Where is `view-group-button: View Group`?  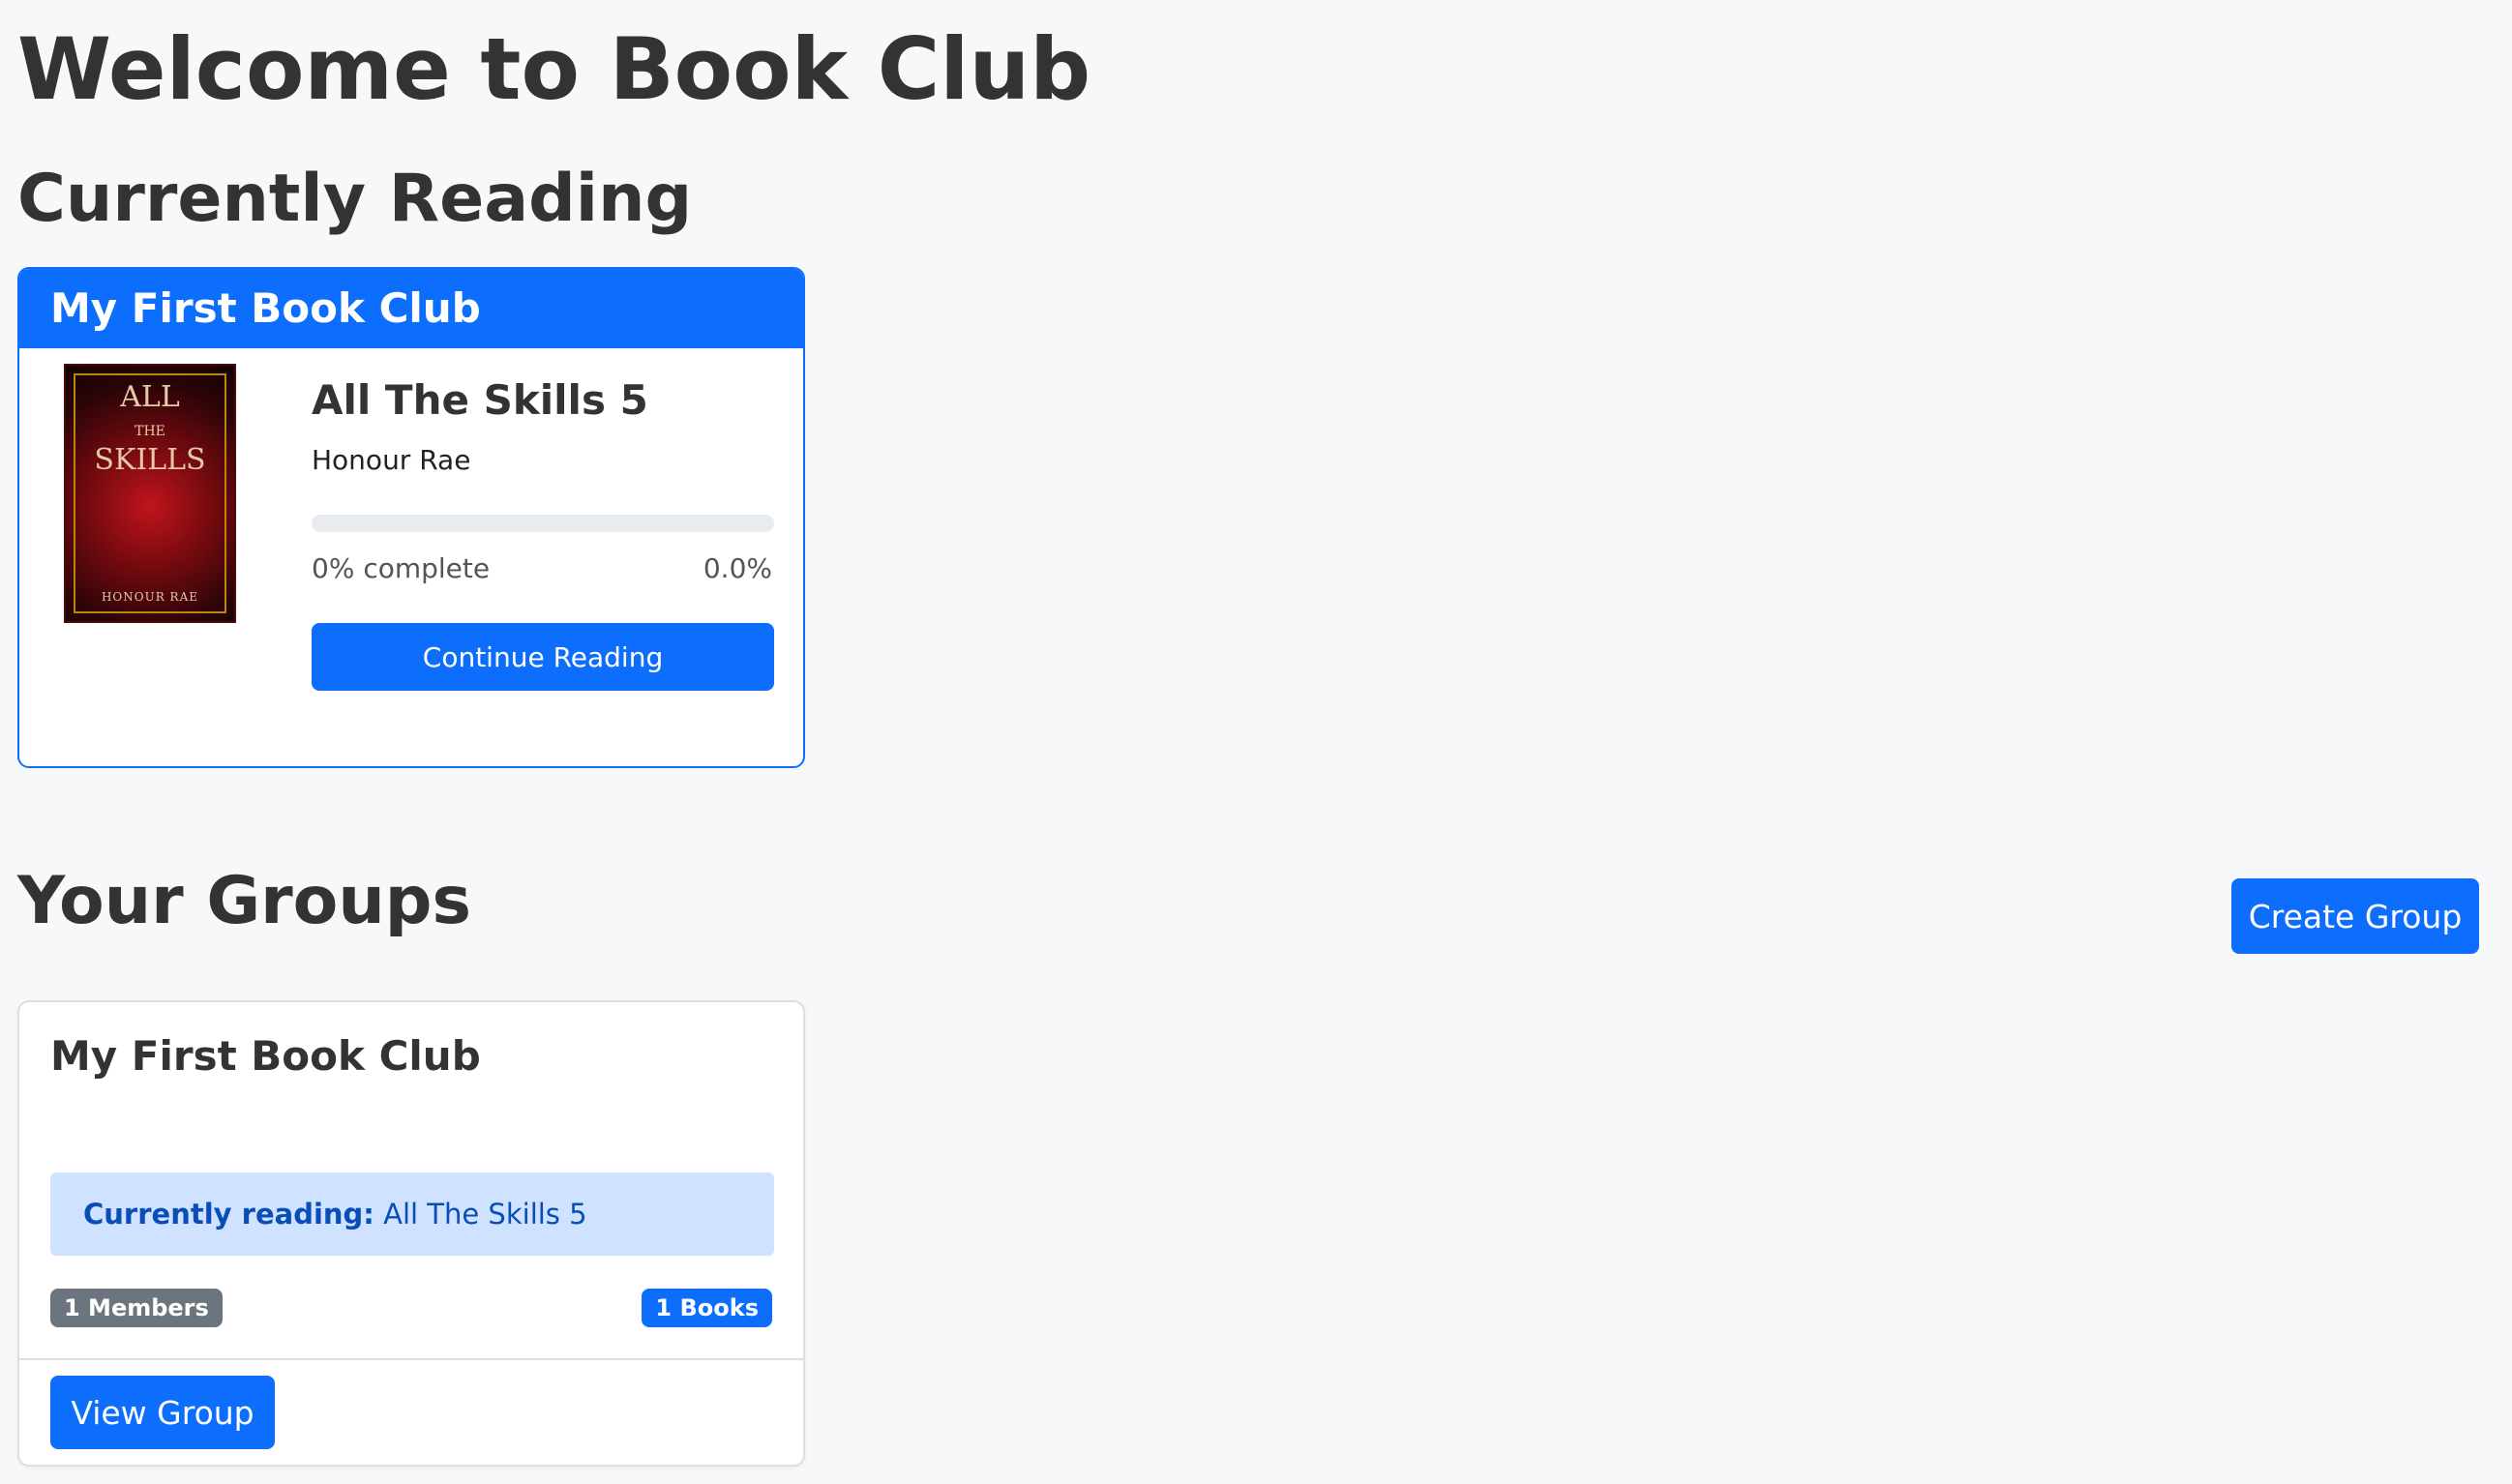 view-group-button: View Group is located at coordinates (163, 1412).